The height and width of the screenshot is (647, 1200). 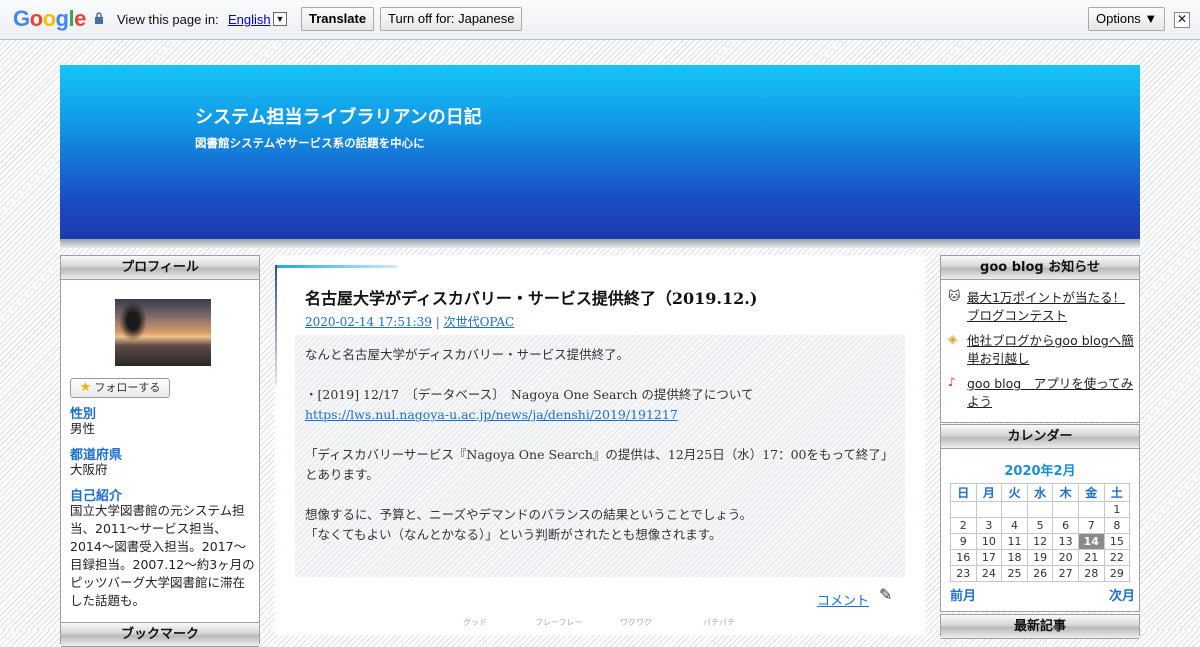 I want to click on header-shadow, so click(x=600, y=243).